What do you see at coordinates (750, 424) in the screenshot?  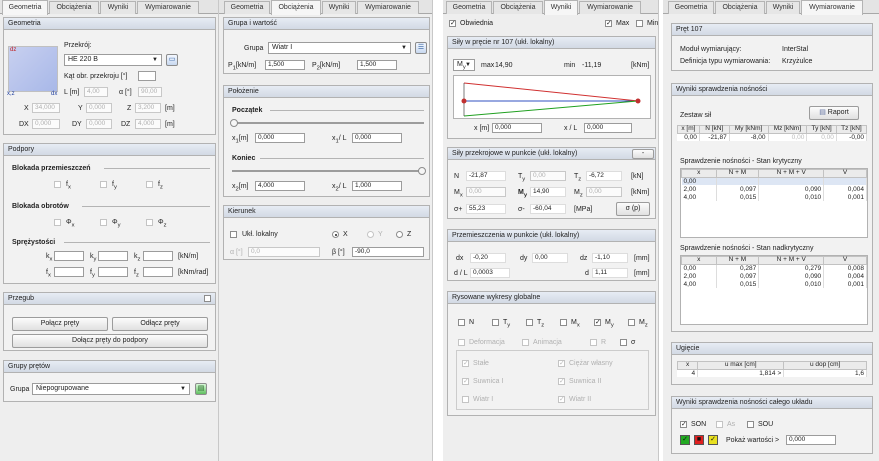 I see `sou-checkbox` at bounding box center [750, 424].